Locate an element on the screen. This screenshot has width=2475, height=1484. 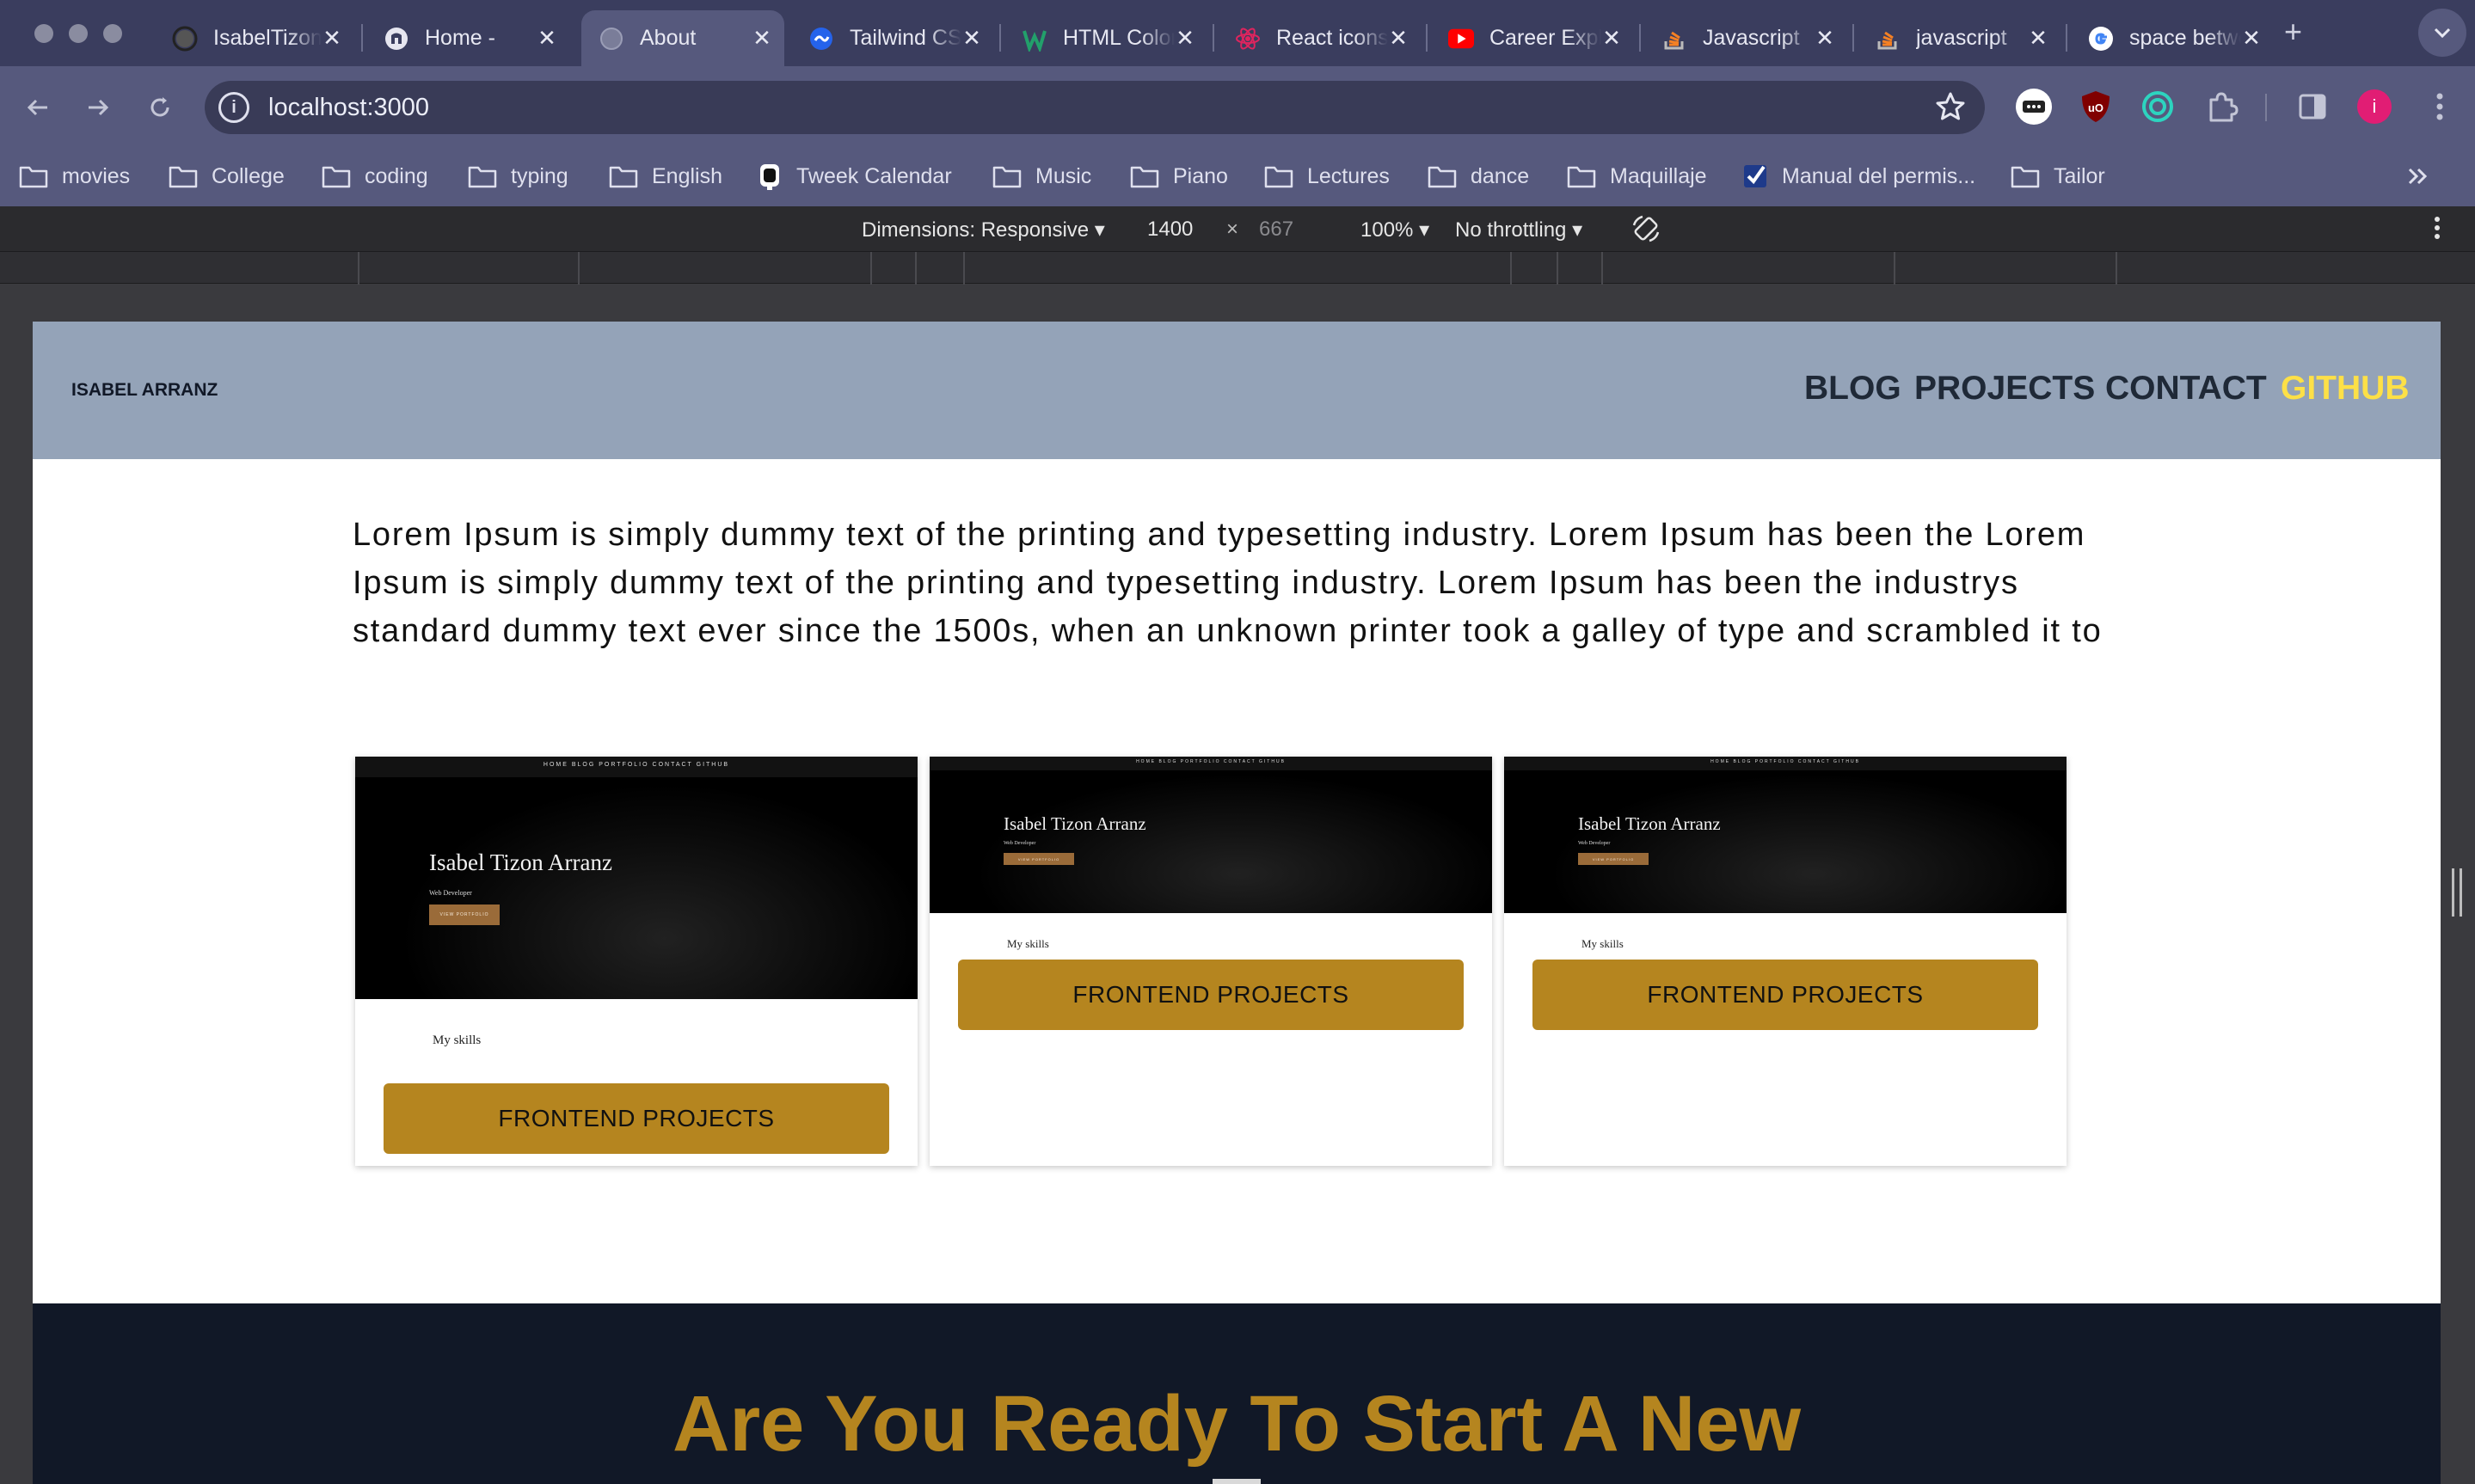
bookmark-music: Music is located at coordinates (1041, 176).